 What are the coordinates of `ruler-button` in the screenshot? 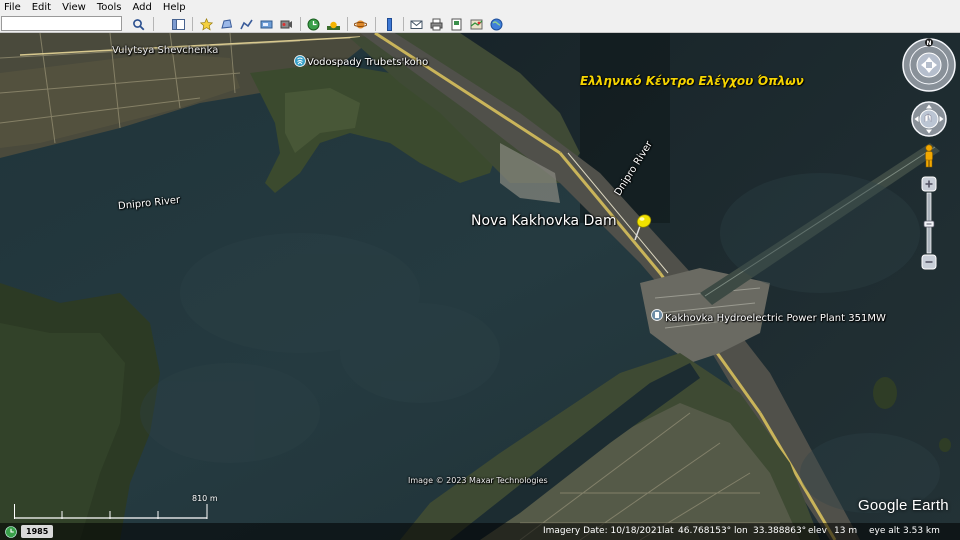 It's located at (389, 24).